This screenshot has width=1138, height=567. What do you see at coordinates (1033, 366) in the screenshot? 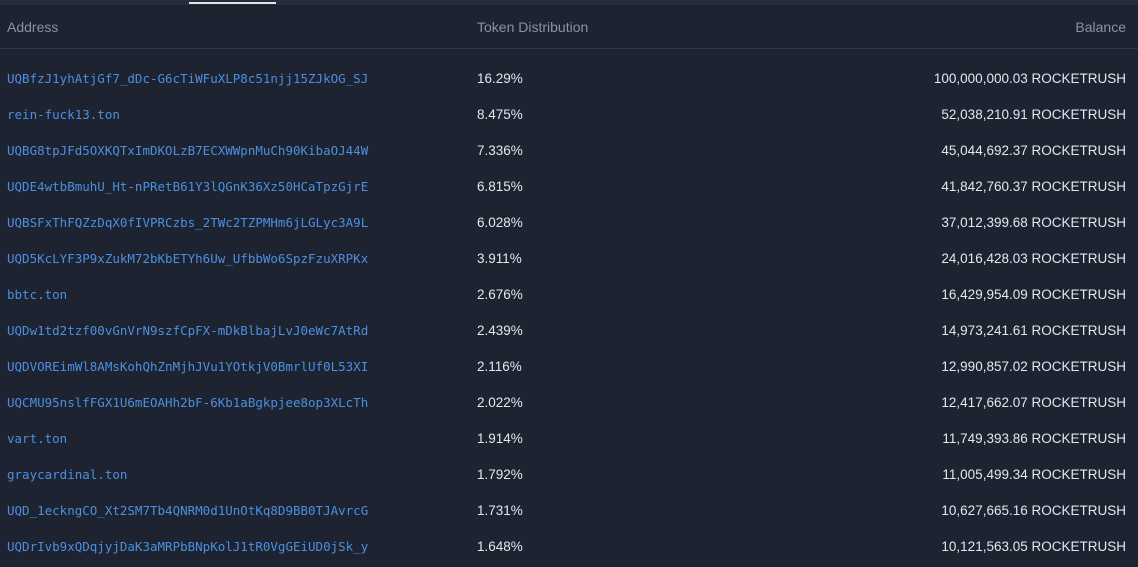
I see `holder-balance: 12,990,857.02 ROCKETRUSH` at bounding box center [1033, 366].